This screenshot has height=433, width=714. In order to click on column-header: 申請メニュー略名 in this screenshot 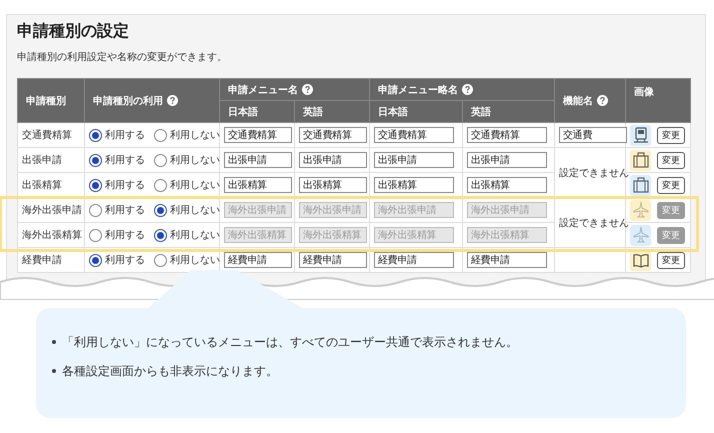, I will do `click(418, 90)`.